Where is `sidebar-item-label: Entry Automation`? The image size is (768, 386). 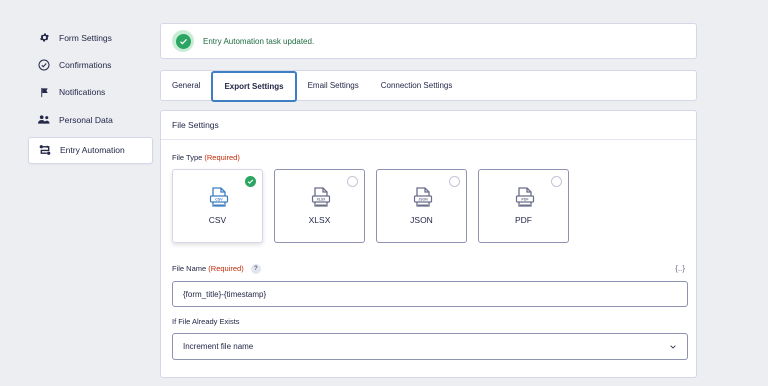
sidebar-item-label: Entry Automation is located at coordinates (92, 150).